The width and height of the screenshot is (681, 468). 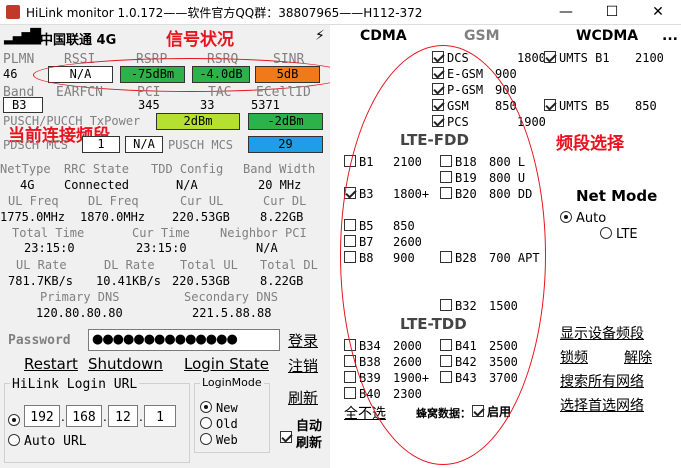 I want to click on nettype-value: 4G, so click(x=27, y=185).